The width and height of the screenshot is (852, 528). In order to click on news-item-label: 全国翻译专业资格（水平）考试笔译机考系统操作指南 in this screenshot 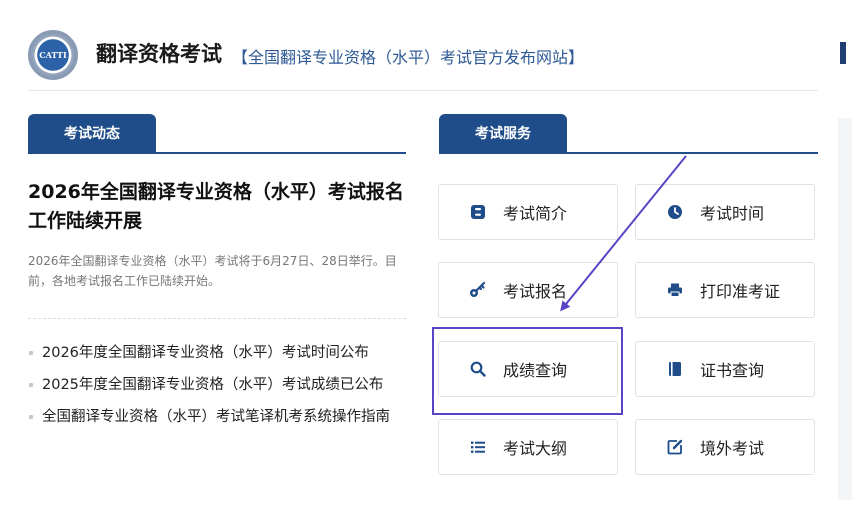, I will do `click(216, 417)`.